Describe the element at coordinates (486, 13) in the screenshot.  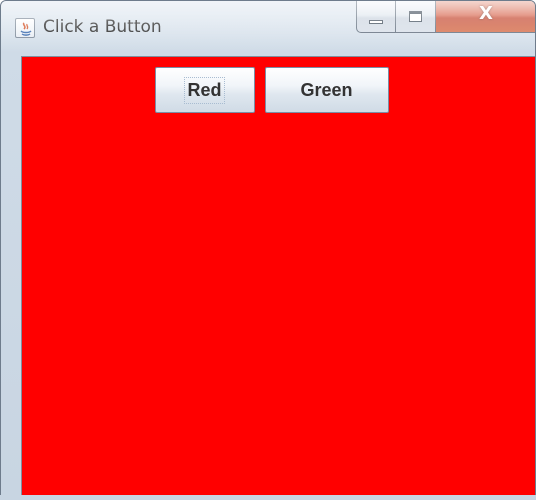
I see `close-icon: X` at that location.